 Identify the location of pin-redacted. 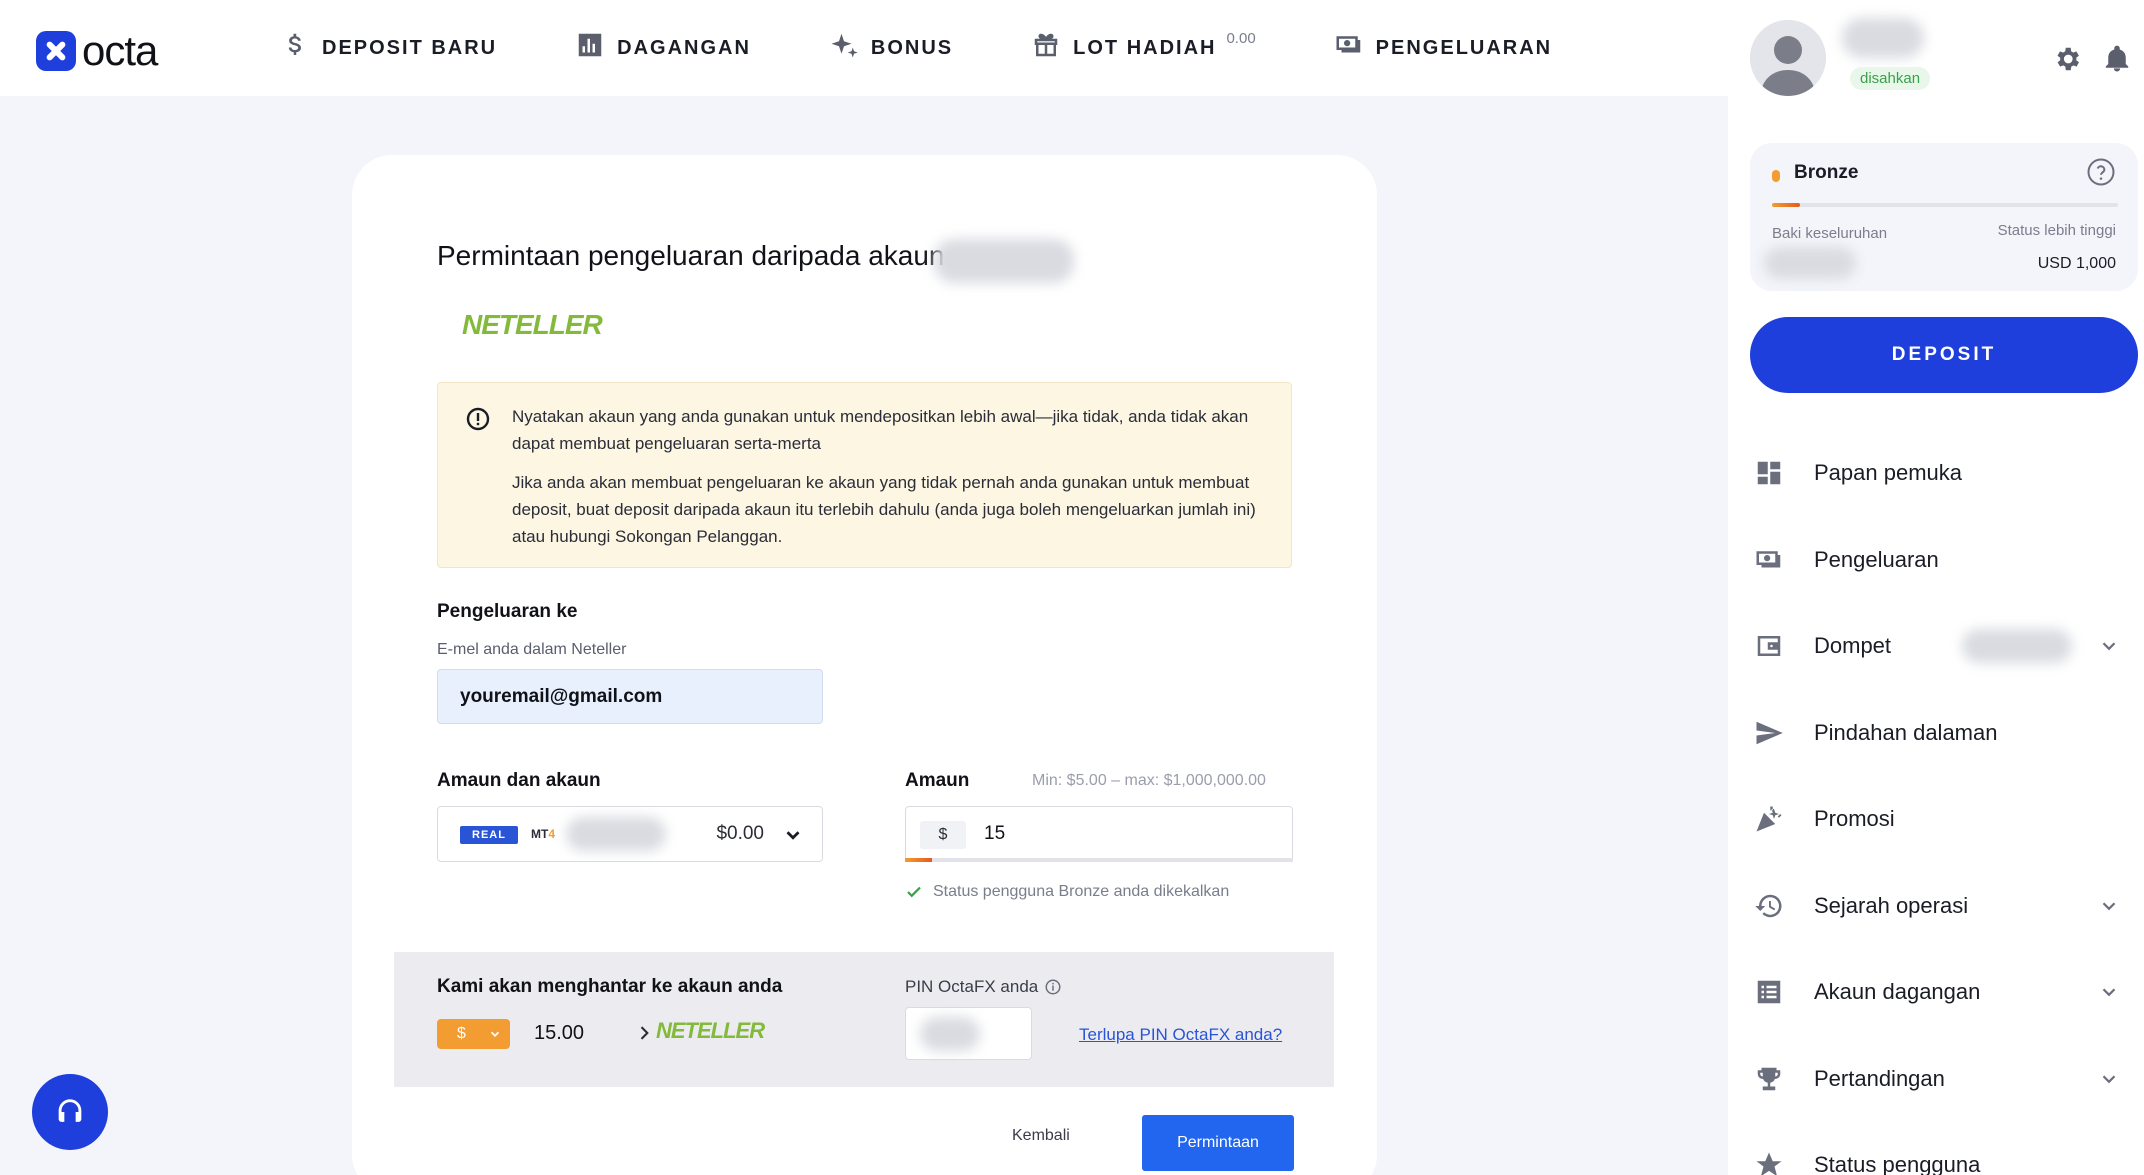
(950, 1034).